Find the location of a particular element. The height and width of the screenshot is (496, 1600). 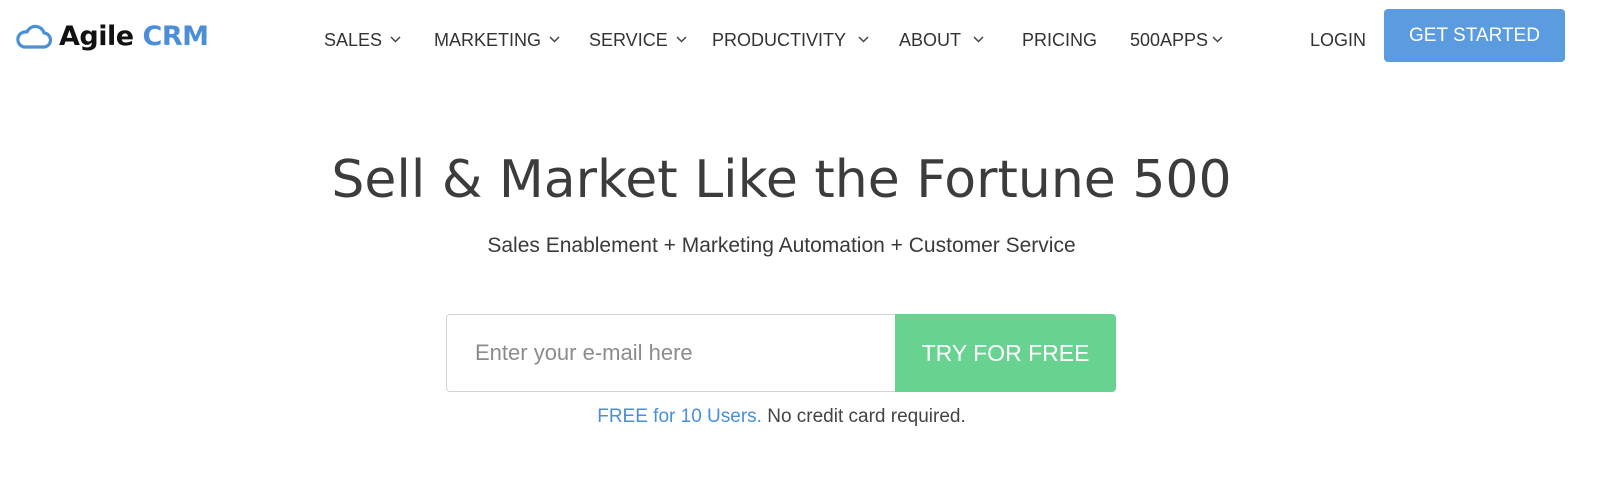

nav-item-about: ABOUT is located at coordinates (941, 40).